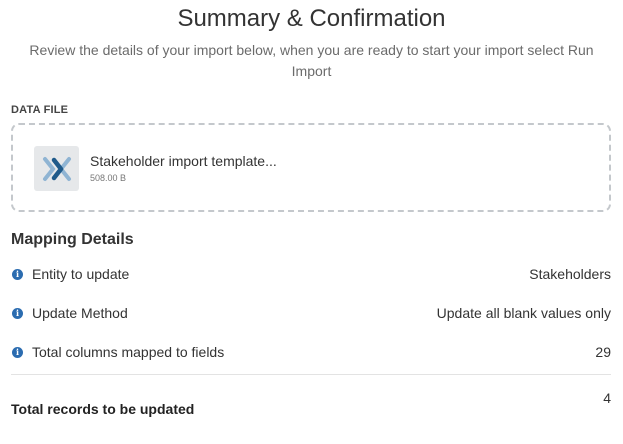 The height and width of the screenshot is (444, 623). Describe the element at coordinates (311, 352) in the screenshot. I see `mapping-row-columns-mapped: i Total columns mapped to fields 29` at that location.